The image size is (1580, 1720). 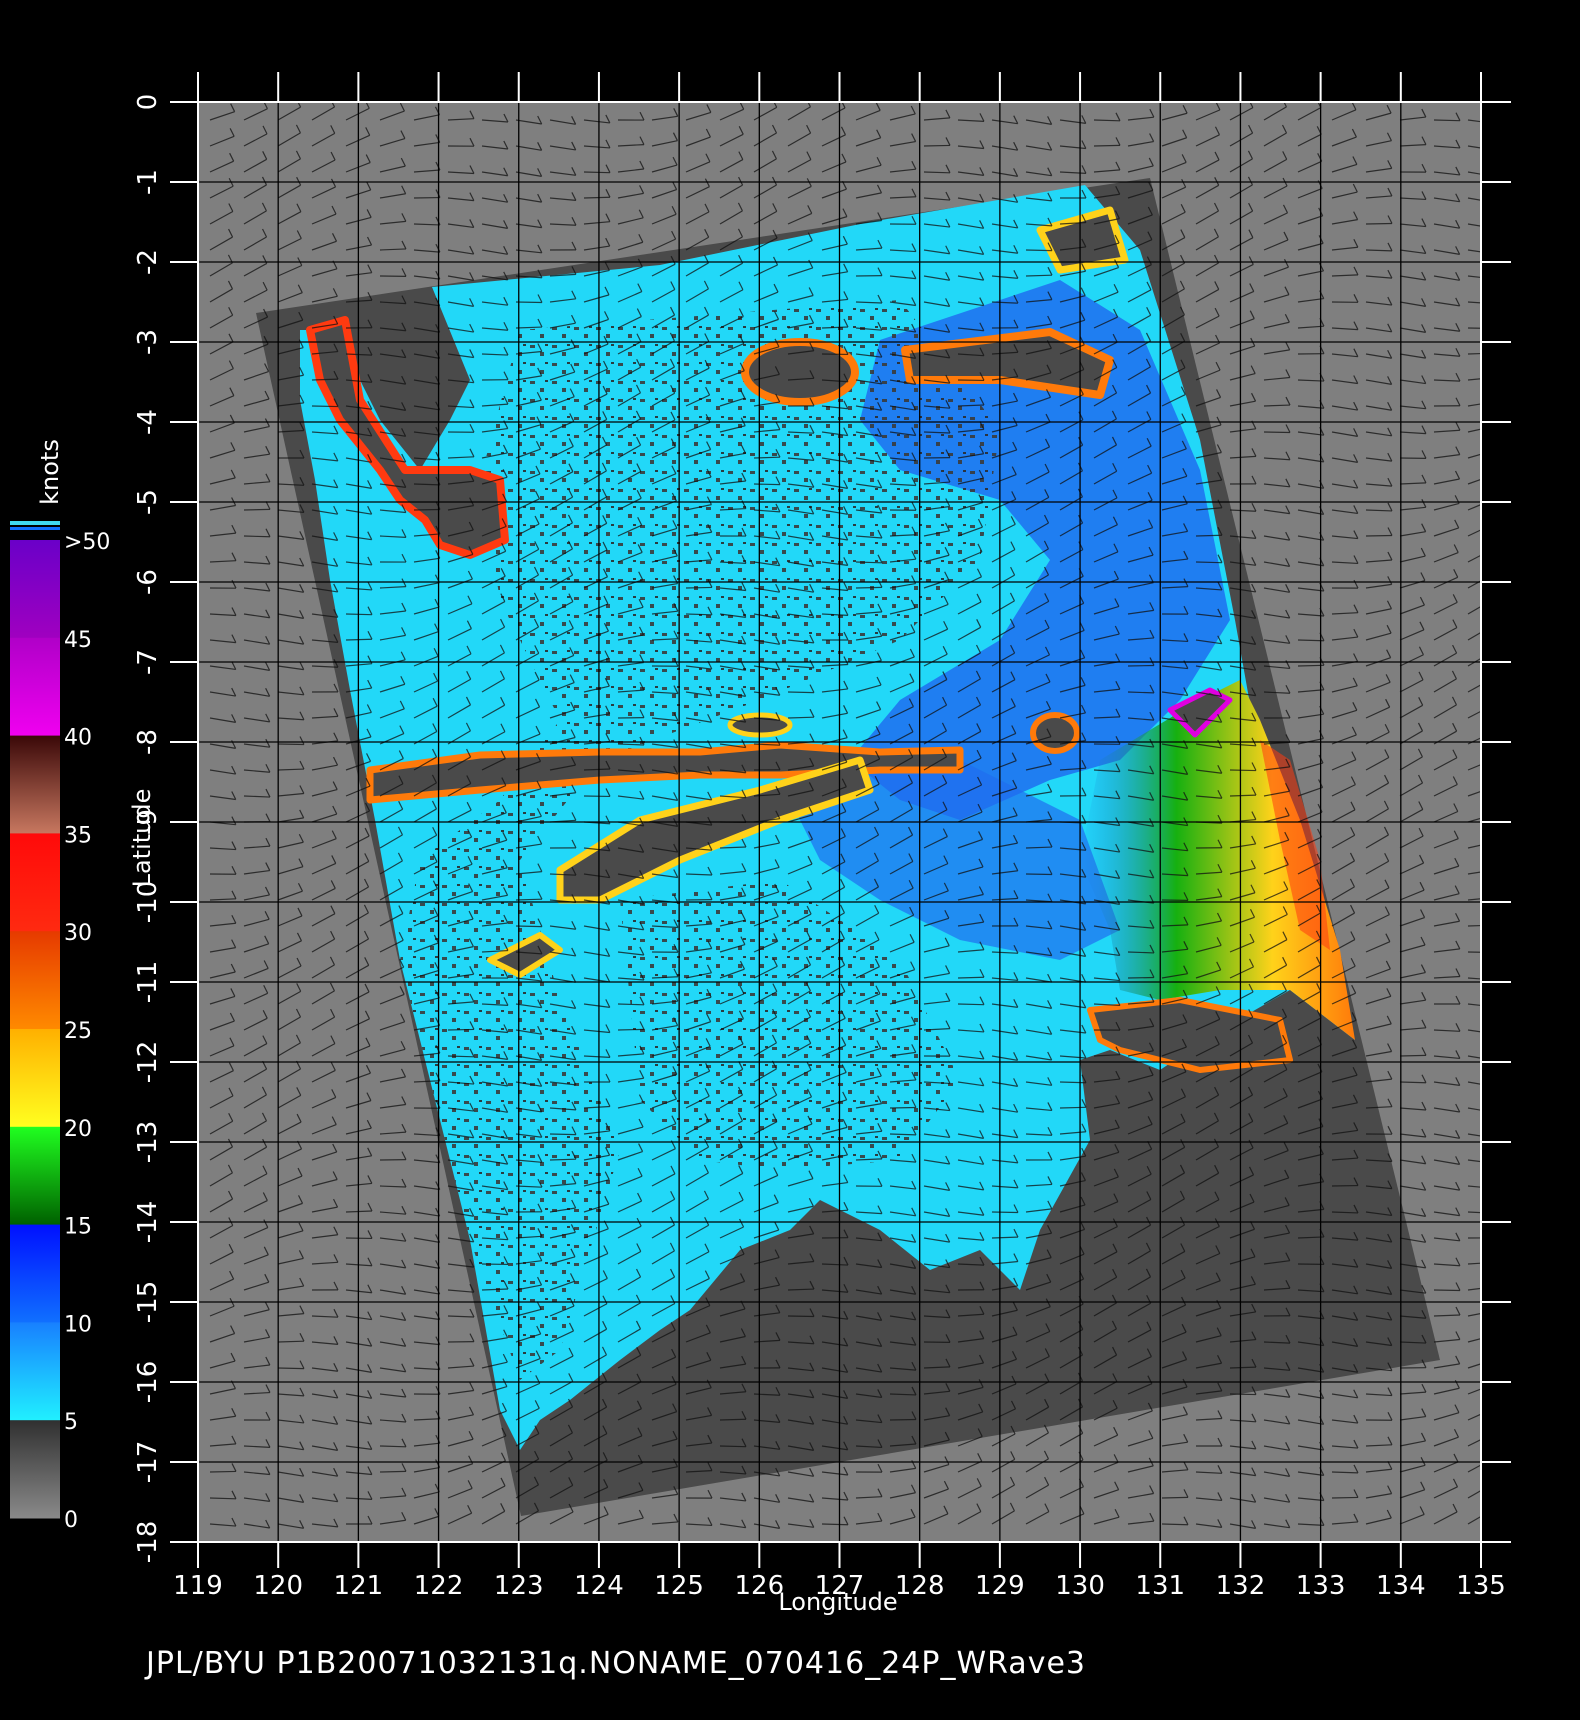 I want to click on x-tick-label: 124, so click(x=599, y=1586).